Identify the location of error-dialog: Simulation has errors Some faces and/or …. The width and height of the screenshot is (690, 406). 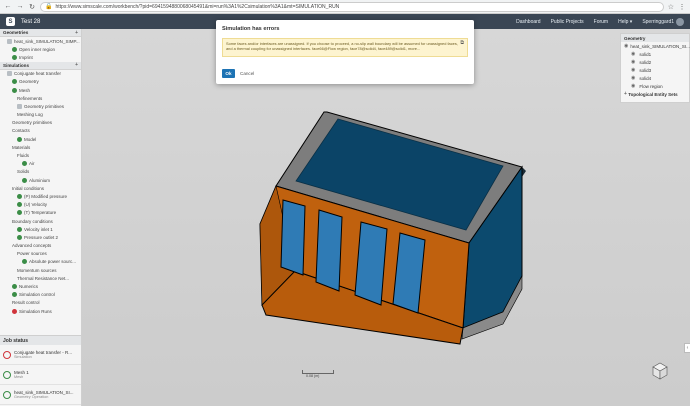
(345, 52).